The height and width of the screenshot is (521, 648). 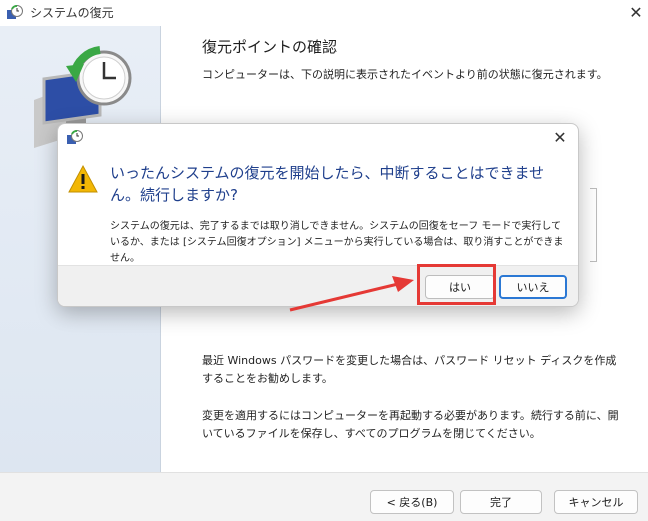 What do you see at coordinates (533, 287) in the screenshot?
I see `no-button: いいえ` at bounding box center [533, 287].